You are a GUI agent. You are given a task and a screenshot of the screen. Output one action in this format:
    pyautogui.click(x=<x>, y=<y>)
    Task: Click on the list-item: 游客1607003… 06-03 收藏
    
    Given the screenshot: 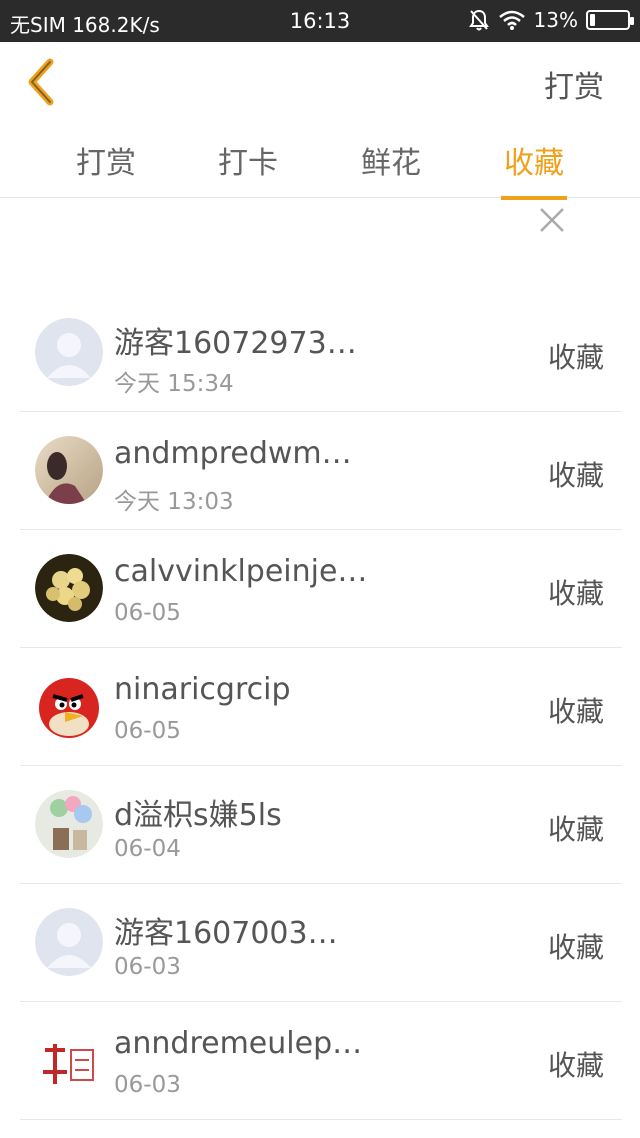 What is the action you would take?
    pyautogui.click(x=321, y=943)
    